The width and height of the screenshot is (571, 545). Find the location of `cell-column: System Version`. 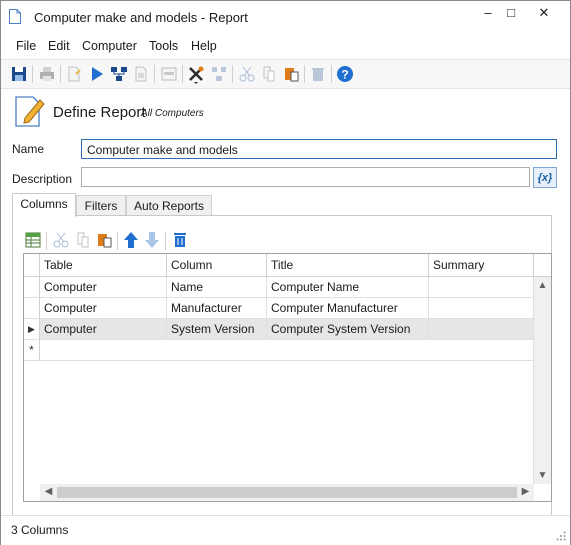

cell-column: System Version is located at coordinates (217, 329).